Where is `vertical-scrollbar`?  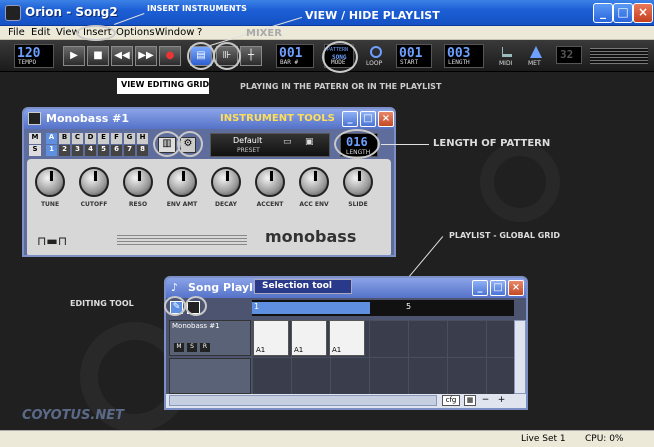 vertical-scrollbar is located at coordinates (520, 357).